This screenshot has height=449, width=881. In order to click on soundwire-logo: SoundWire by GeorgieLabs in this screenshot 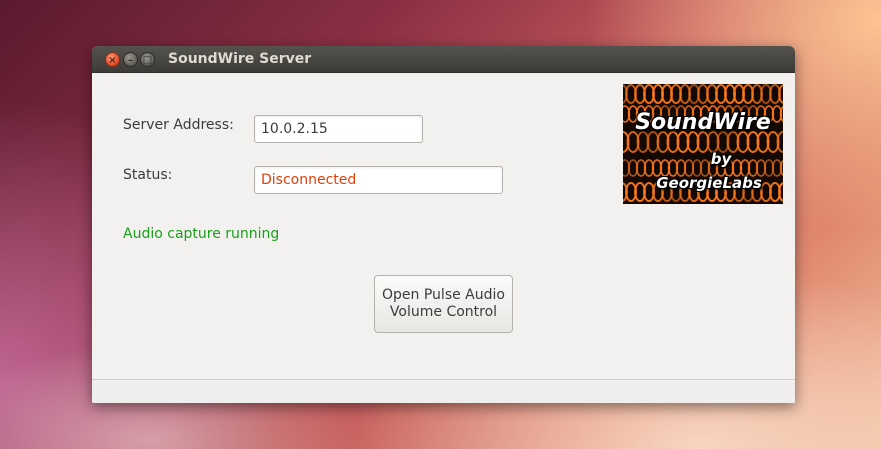, I will do `click(703, 144)`.